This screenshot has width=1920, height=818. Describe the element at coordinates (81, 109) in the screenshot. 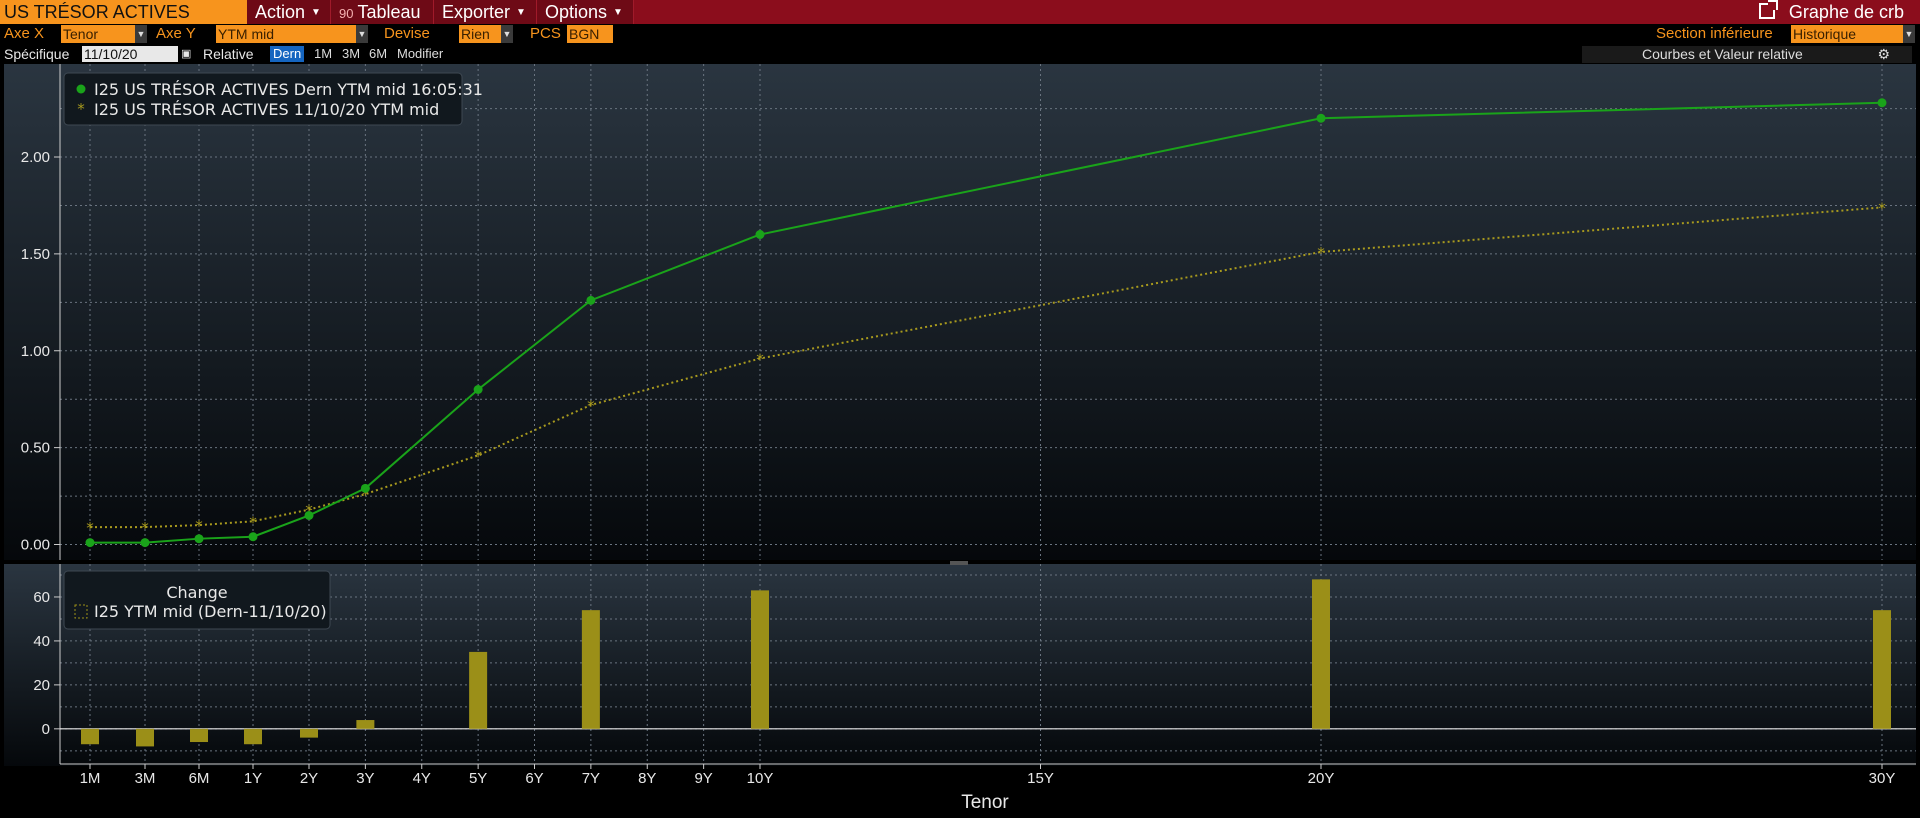

I see `legend-star-icon: *` at that location.